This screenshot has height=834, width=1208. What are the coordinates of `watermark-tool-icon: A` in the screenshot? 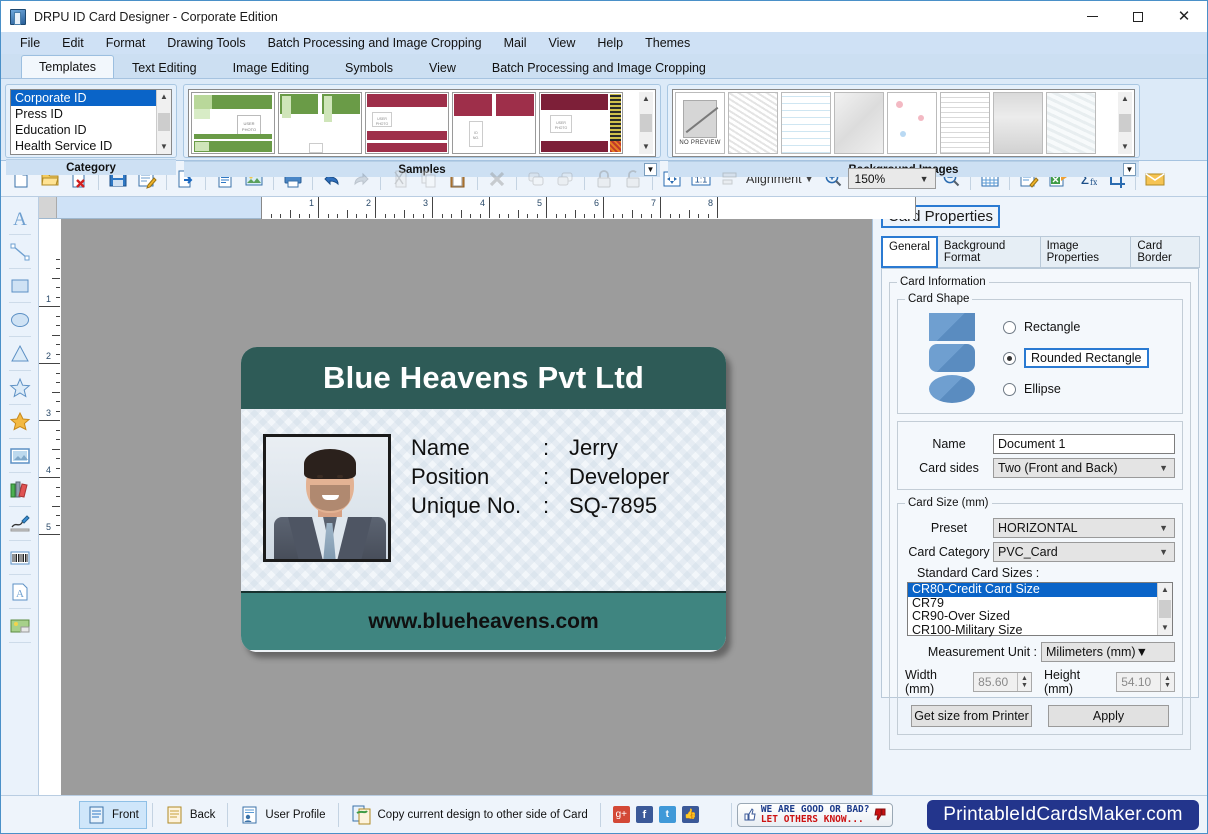 It's located at (20, 592).